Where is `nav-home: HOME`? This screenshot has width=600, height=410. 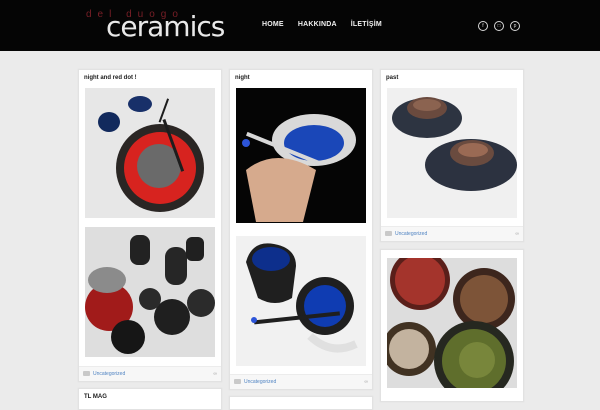
nav-home: HOME is located at coordinates (273, 24).